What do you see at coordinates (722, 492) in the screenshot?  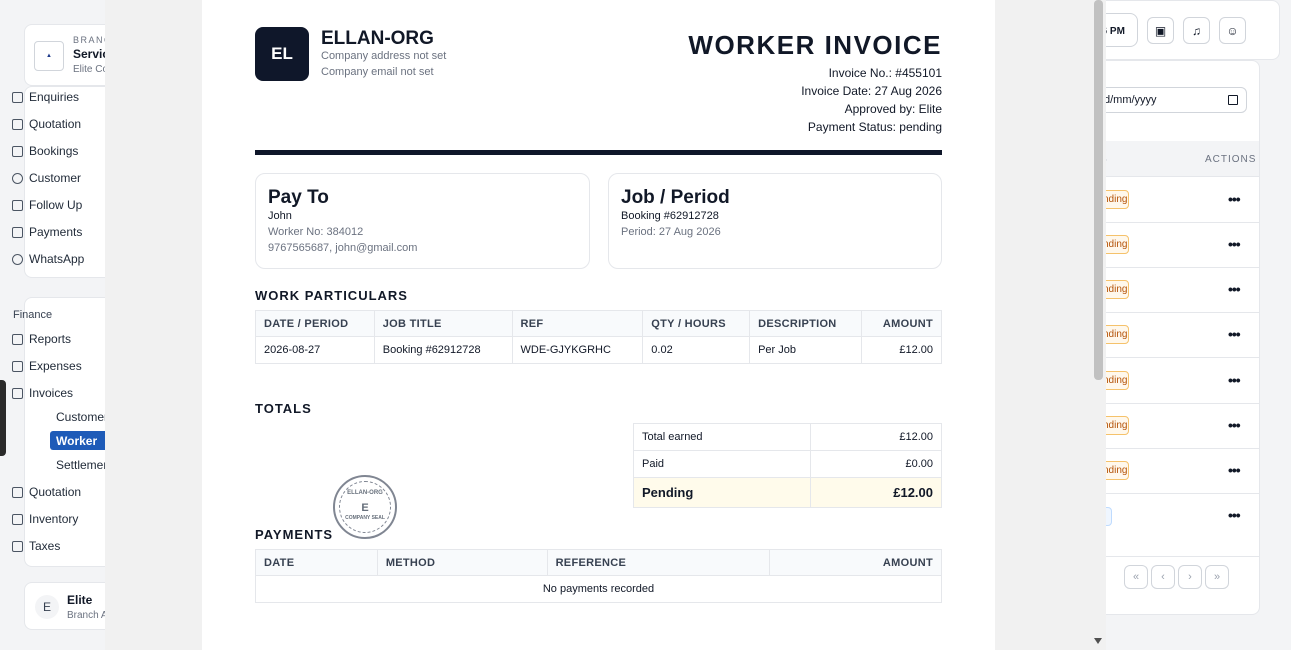 I see `pending-label: Pending` at bounding box center [722, 492].